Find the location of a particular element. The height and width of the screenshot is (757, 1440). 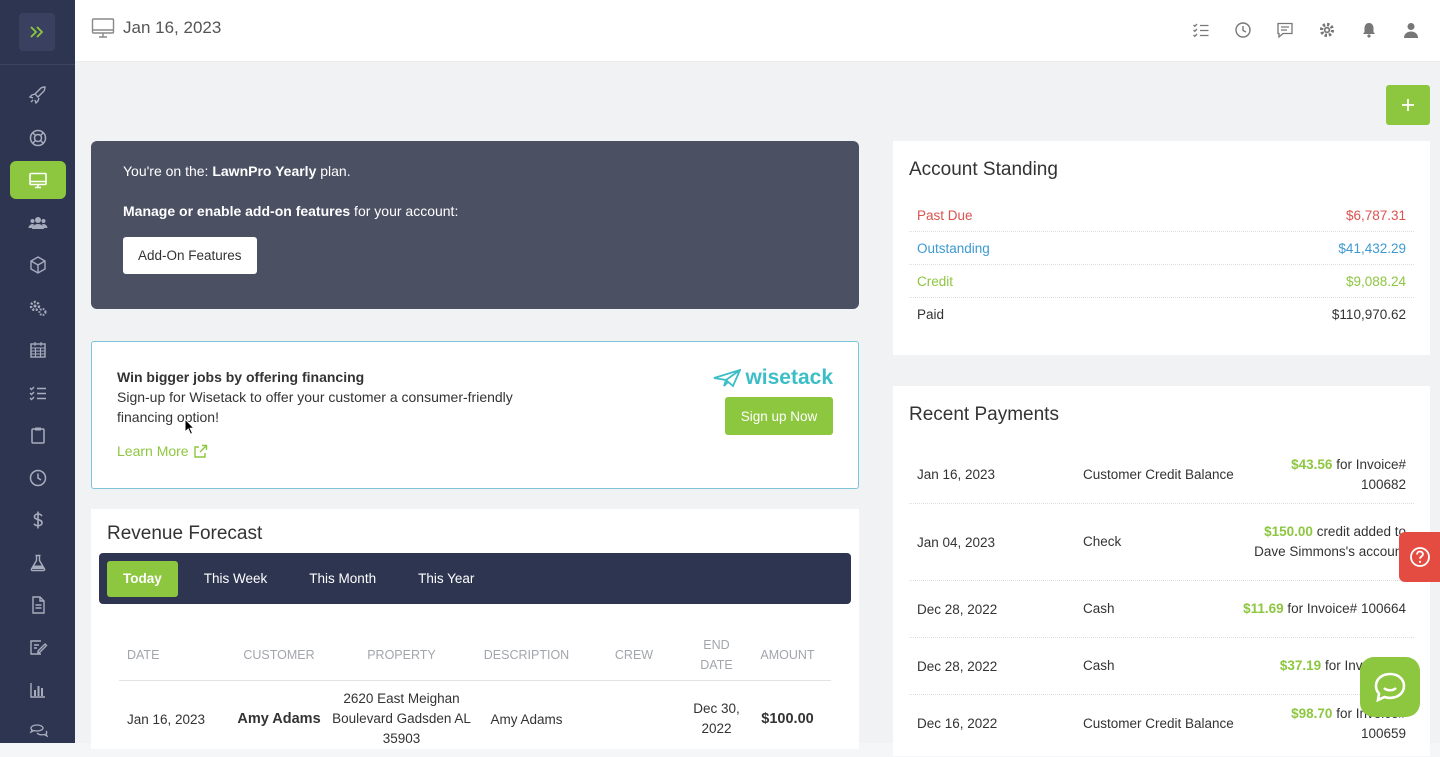

plan-suffix: plan. is located at coordinates (333, 171).